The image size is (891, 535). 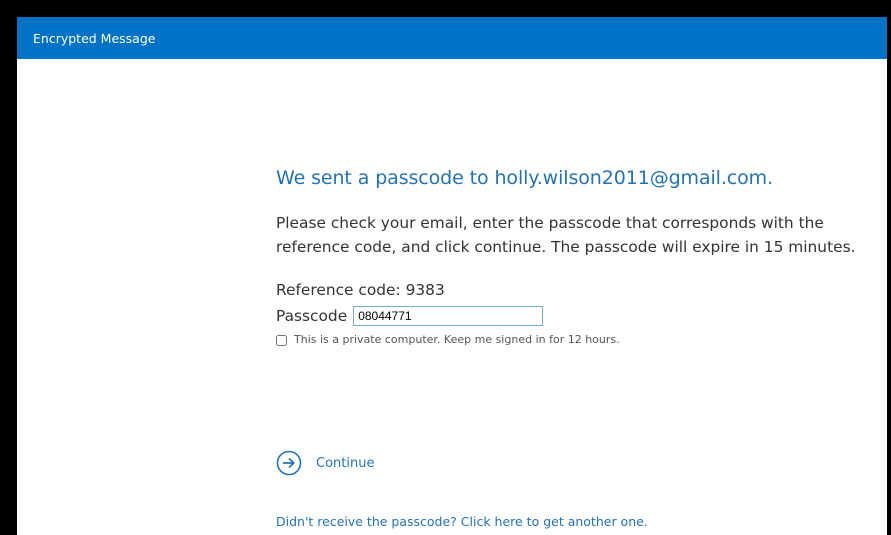 I want to click on left-border, so click(x=8, y=267).